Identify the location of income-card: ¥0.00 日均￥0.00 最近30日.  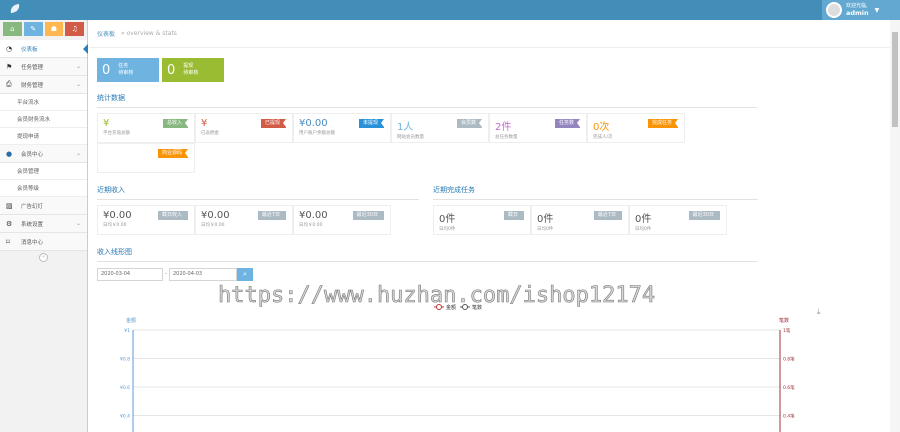
(342, 220).